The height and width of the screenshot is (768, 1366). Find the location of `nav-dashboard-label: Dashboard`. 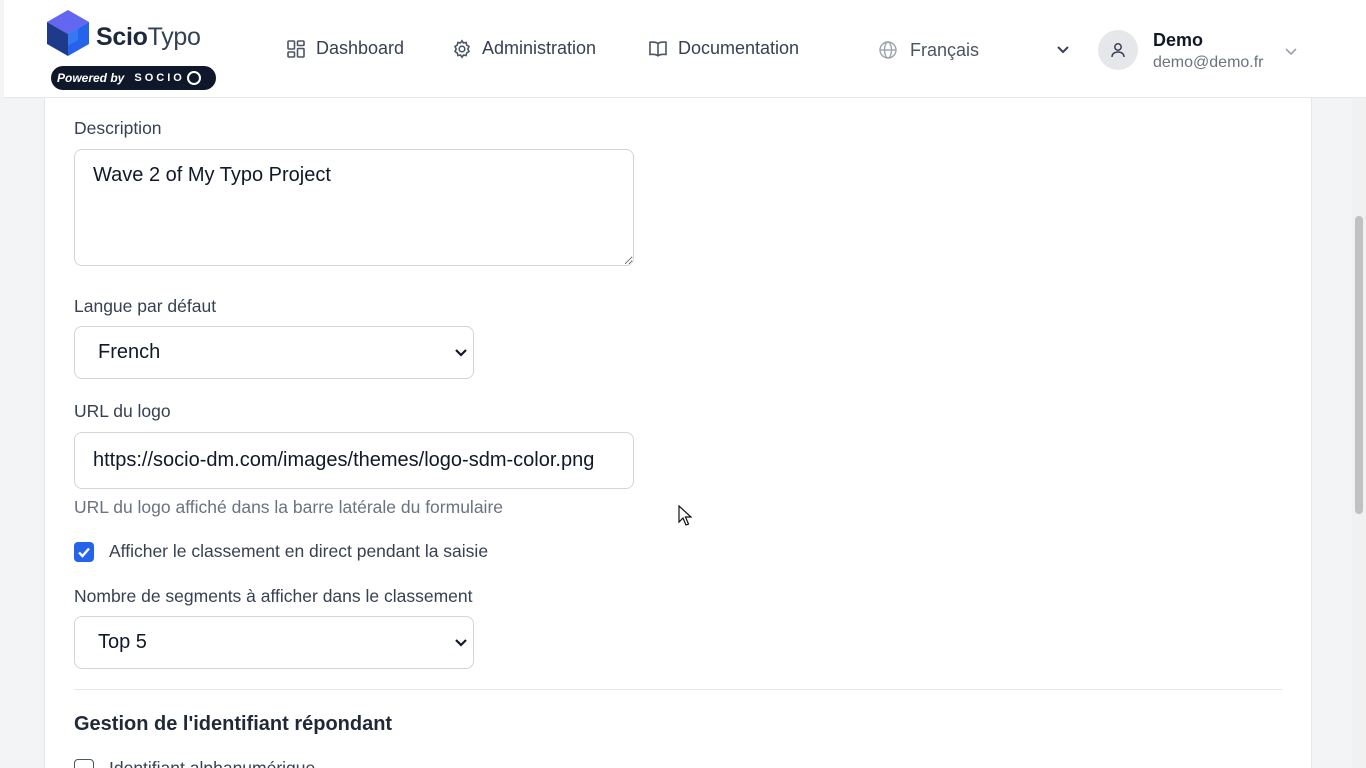

nav-dashboard-label: Dashboard is located at coordinates (360, 48).